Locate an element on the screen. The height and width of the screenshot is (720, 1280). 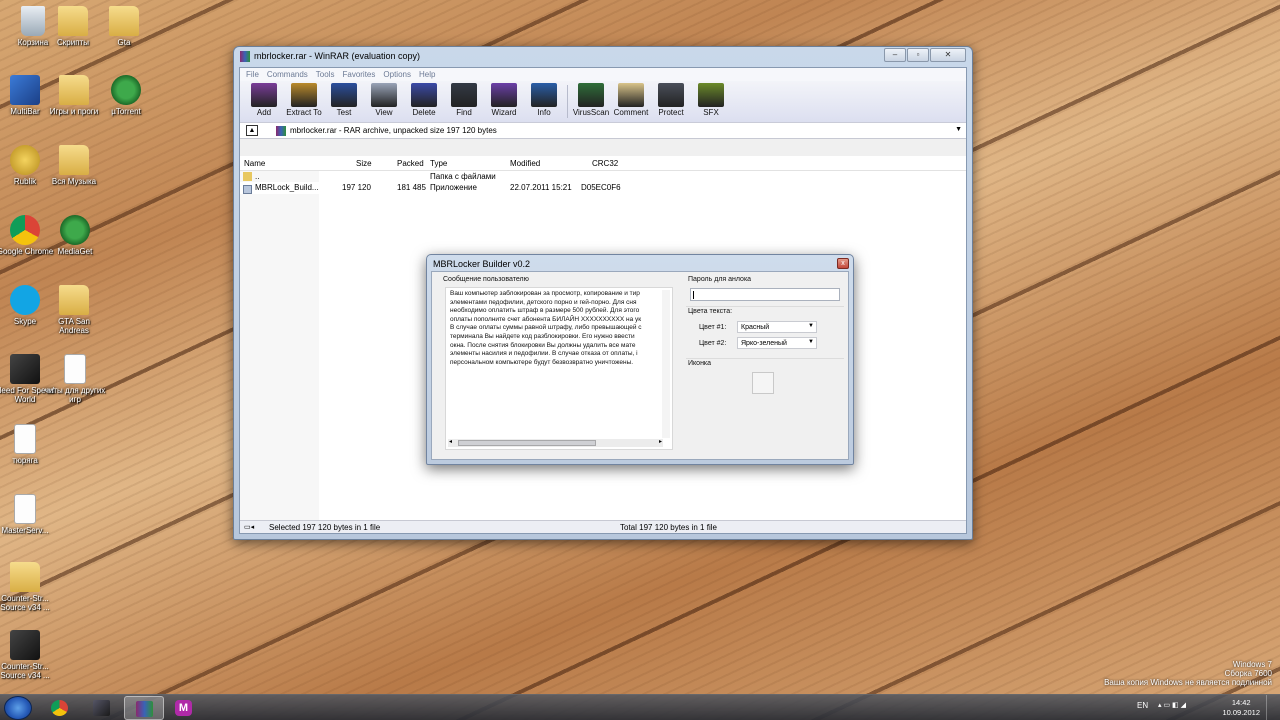
desktop-icon: Gta is located at coordinates (124, 26).